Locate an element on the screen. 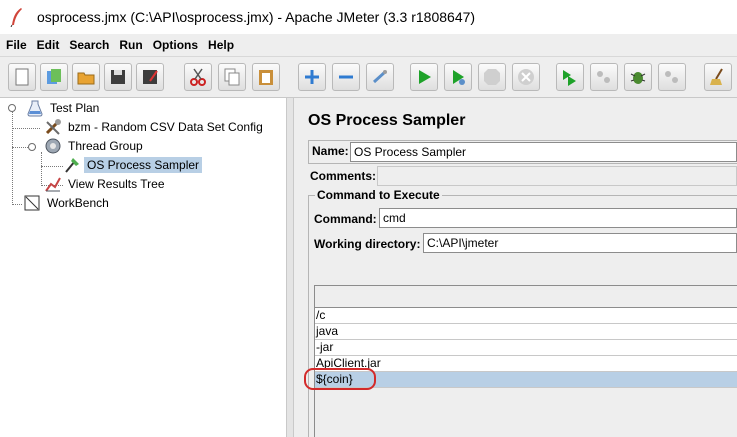 This screenshot has width=737, height=437. toggle-button is located at coordinates (380, 77).